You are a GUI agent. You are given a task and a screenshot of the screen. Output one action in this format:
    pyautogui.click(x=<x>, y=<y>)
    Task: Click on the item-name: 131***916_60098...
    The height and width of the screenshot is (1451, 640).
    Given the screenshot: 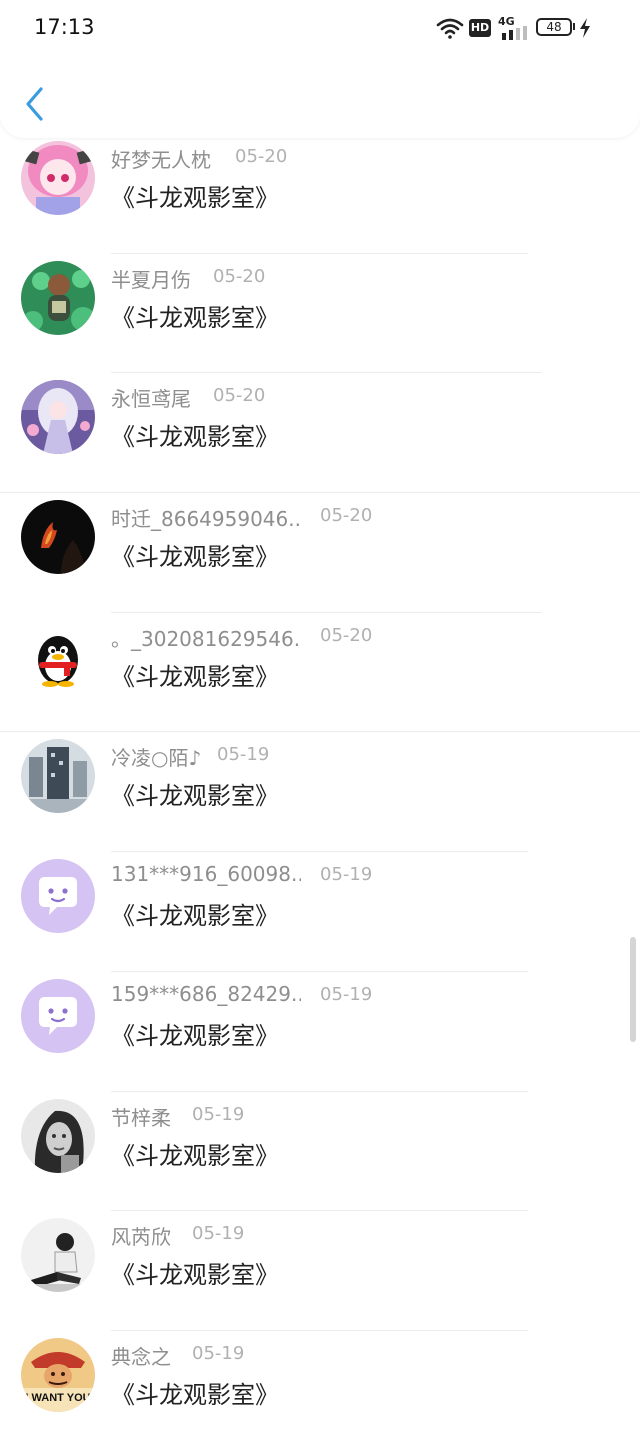 What is the action you would take?
    pyautogui.click(x=206, y=874)
    